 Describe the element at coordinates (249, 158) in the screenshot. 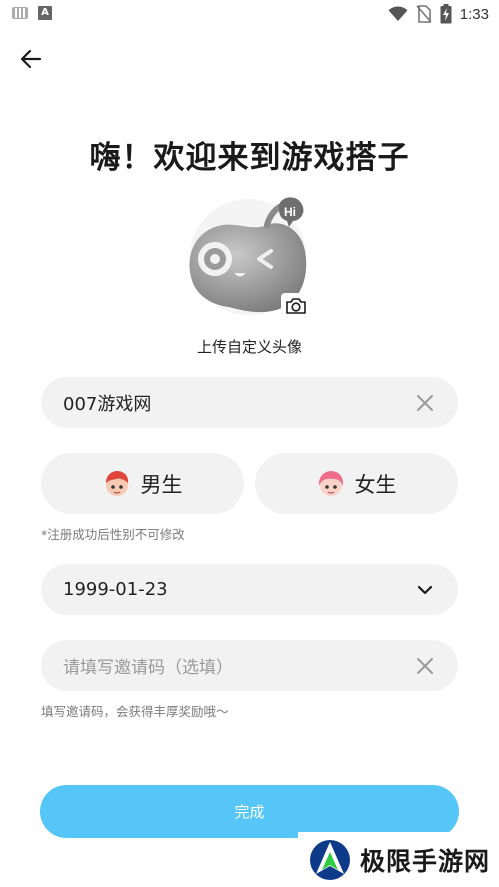

I see `page-title: 嗨！欢迎来到游戏搭子` at that location.